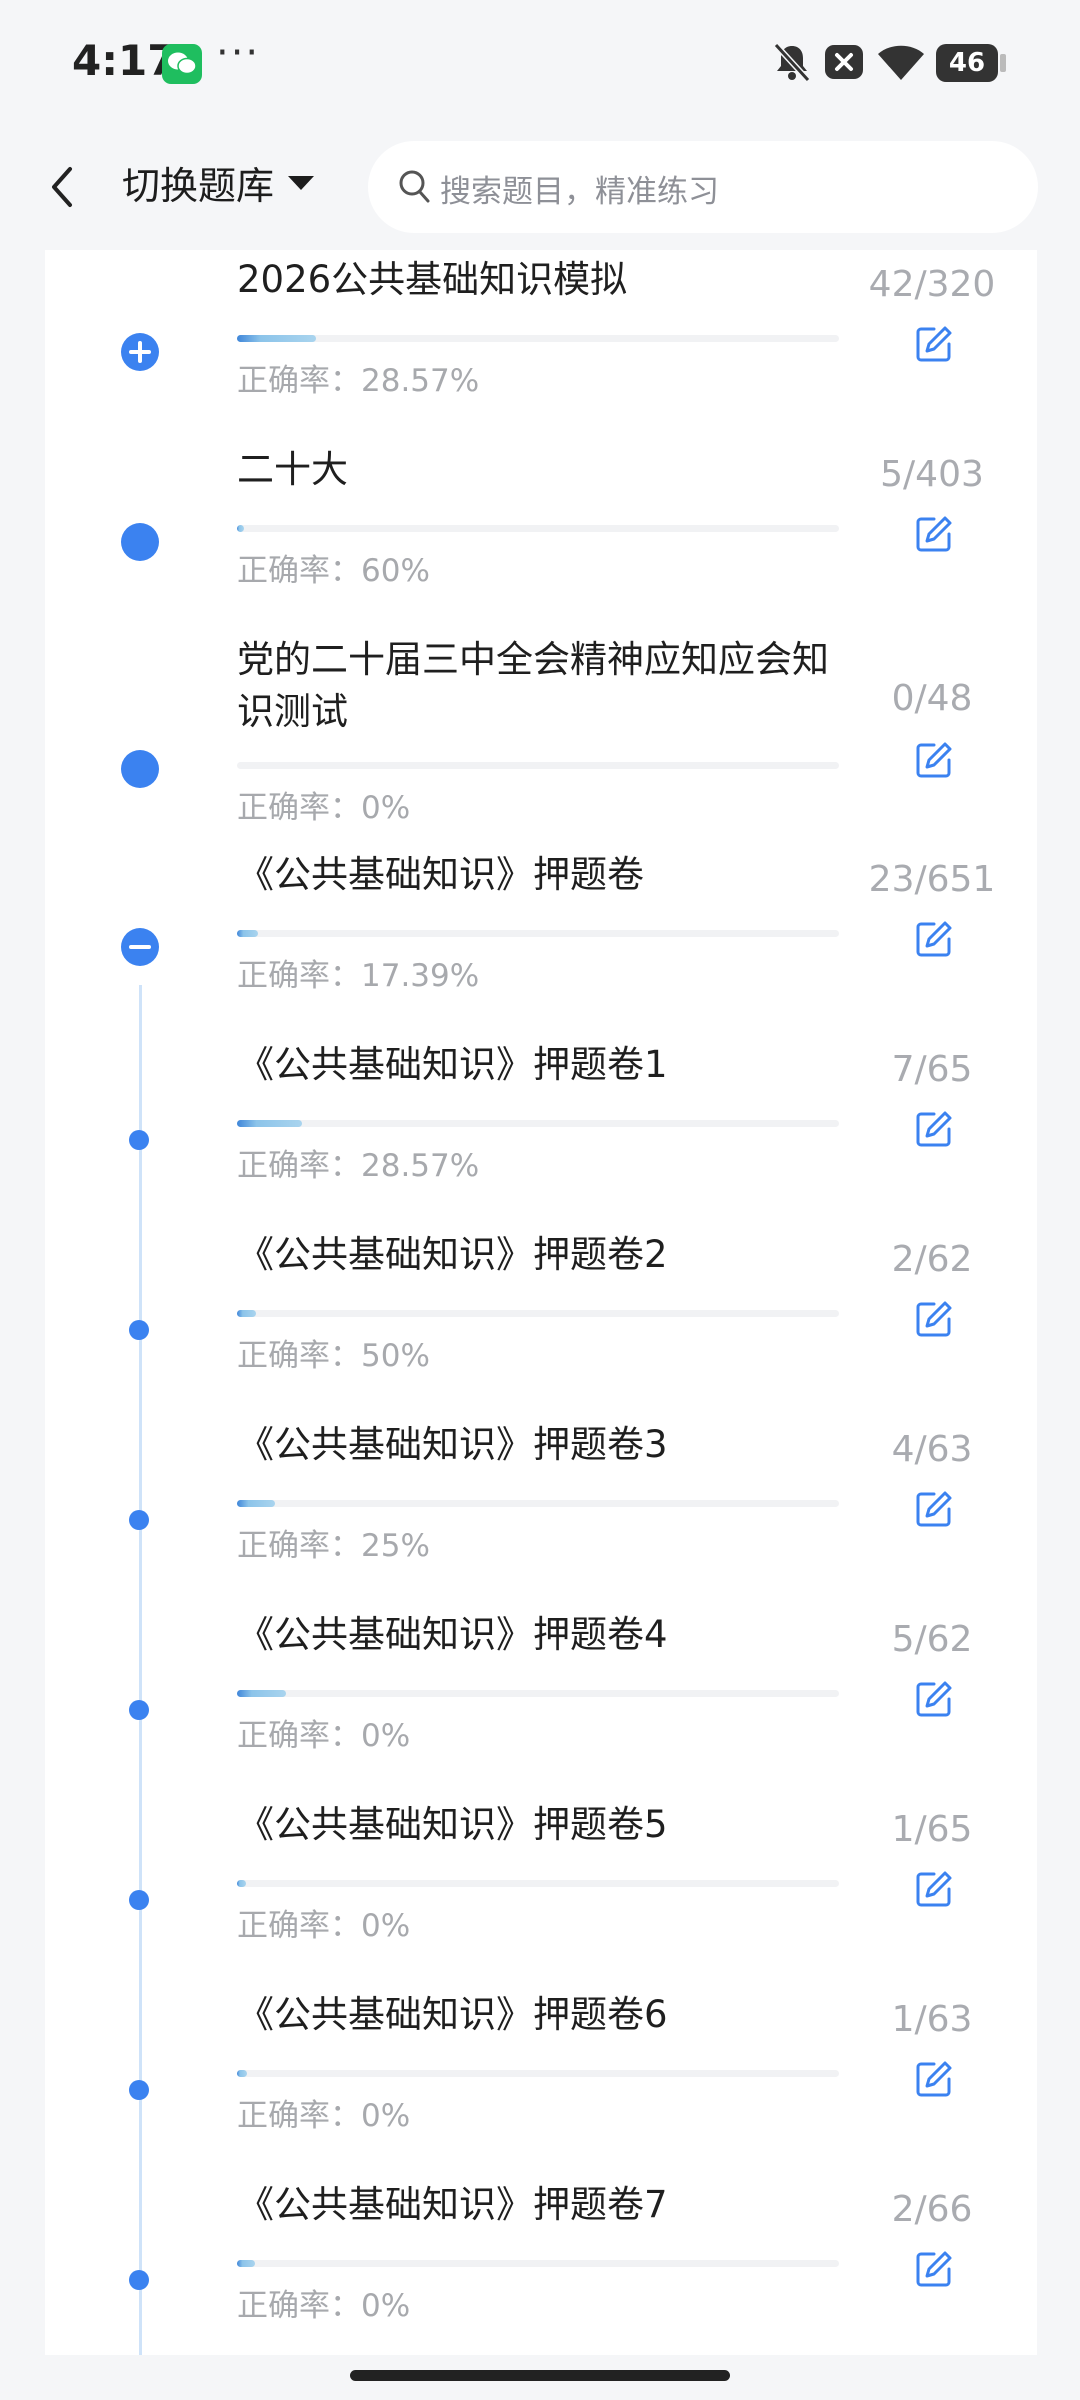 The image size is (1080, 2400). I want to click on accuracy-text: 正确率：28.57%, so click(358, 1166).